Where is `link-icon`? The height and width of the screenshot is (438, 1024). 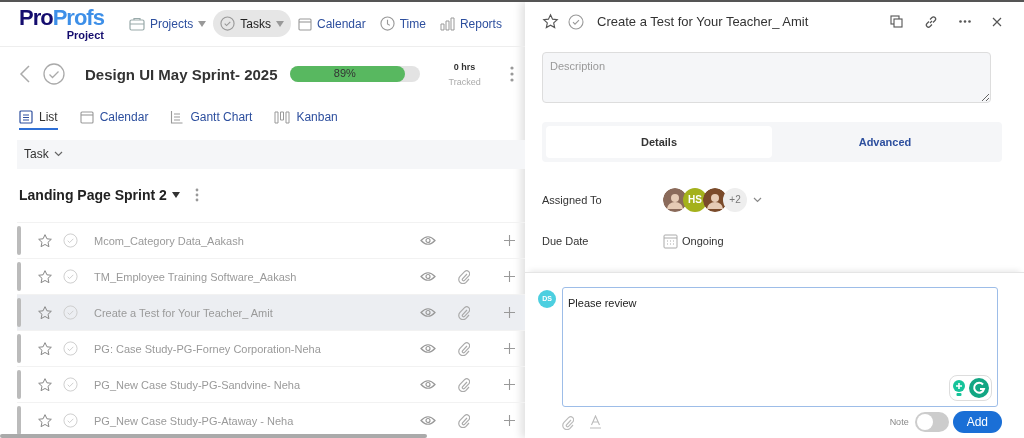 link-icon is located at coordinates (931, 21).